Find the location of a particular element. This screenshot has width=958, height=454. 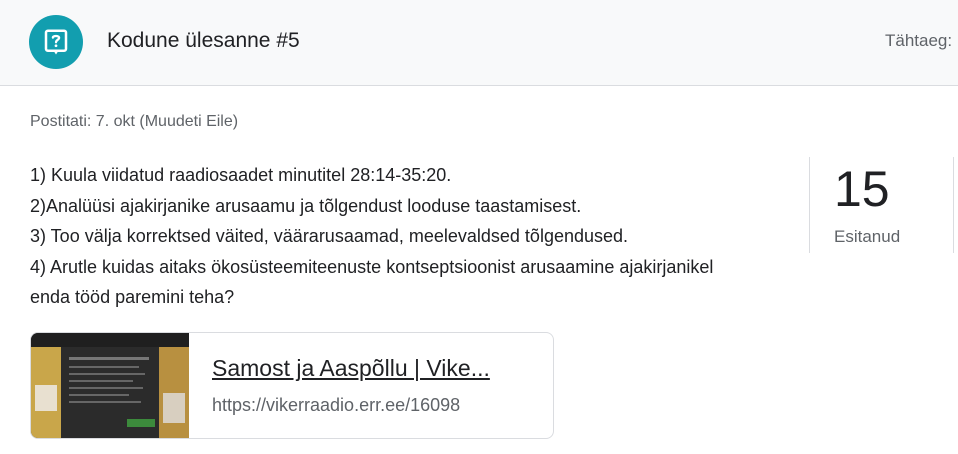

attachment-thumbnail is located at coordinates (110, 385).